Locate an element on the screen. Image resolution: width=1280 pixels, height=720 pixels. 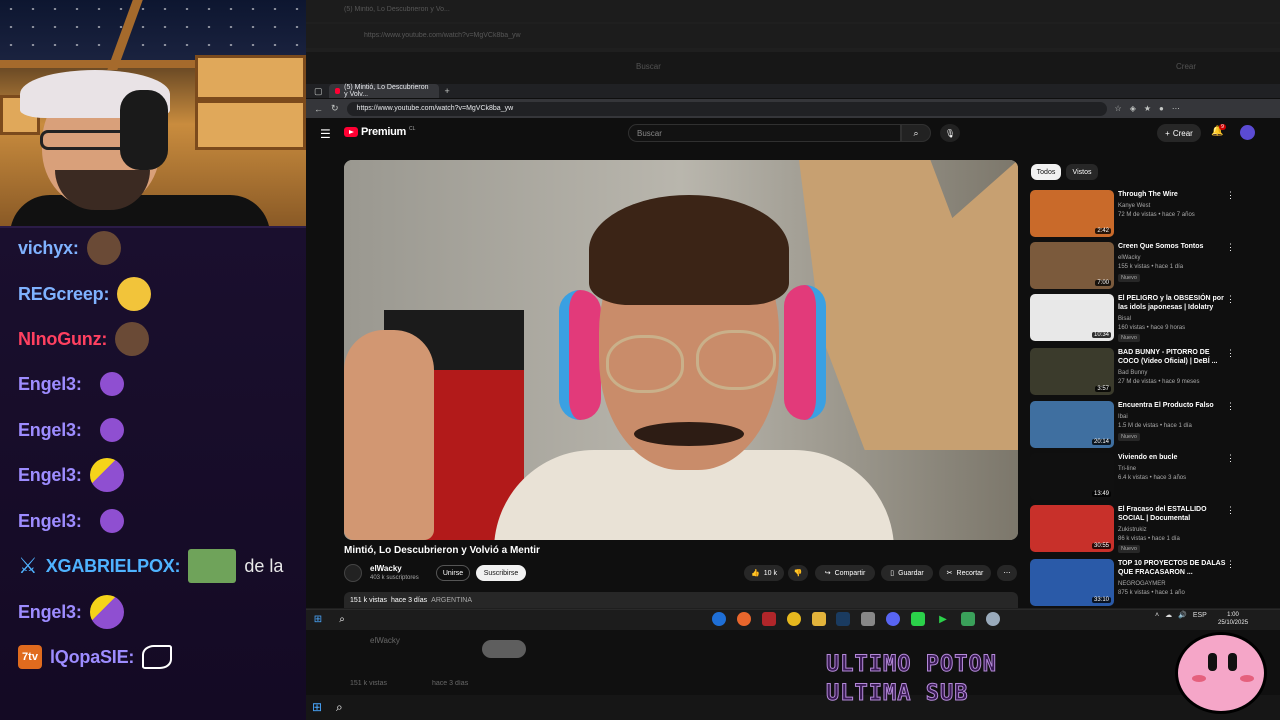
clip-button: ✂ Recortar is located at coordinates (965, 573).